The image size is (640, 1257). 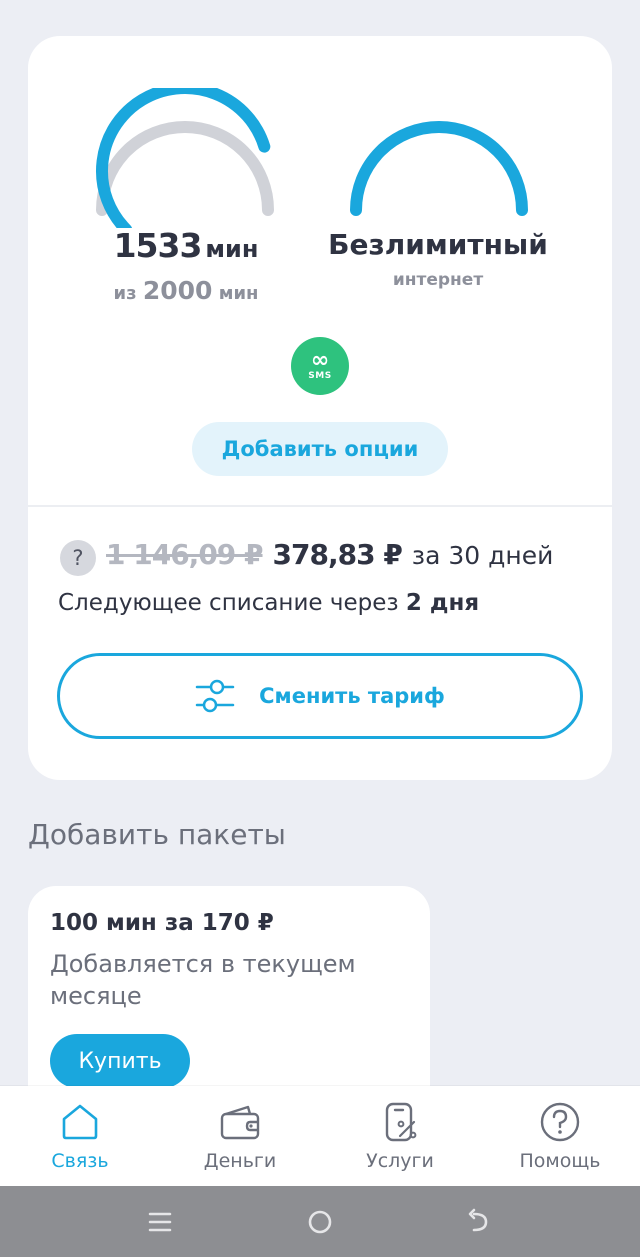 What do you see at coordinates (320, 506) in the screenshot?
I see `divider` at bounding box center [320, 506].